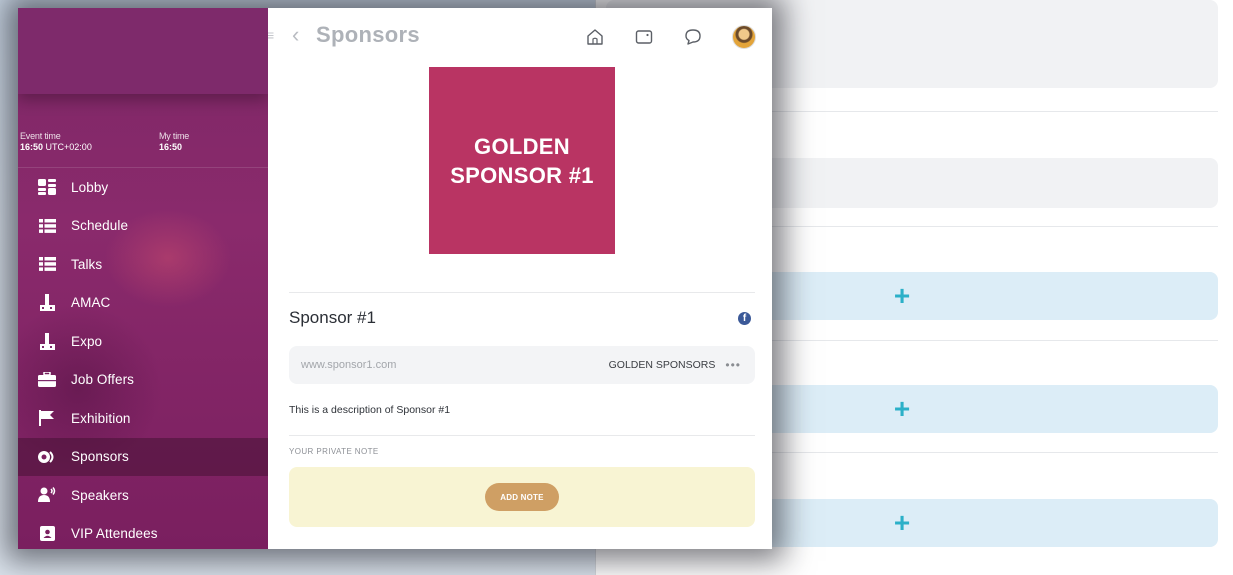  What do you see at coordinates (143, 456) in the screenshot?
I see `sidebar-item-sponsors: Sponsors` at bounding box center [143, 456].